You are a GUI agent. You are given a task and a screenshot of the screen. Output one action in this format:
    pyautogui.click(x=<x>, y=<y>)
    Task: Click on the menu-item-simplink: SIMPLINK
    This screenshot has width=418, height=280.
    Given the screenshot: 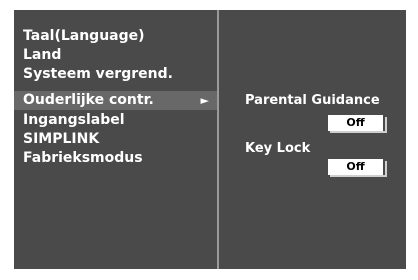 What is the action you would take?
    pyautogui.click(x=115, y=139)
    